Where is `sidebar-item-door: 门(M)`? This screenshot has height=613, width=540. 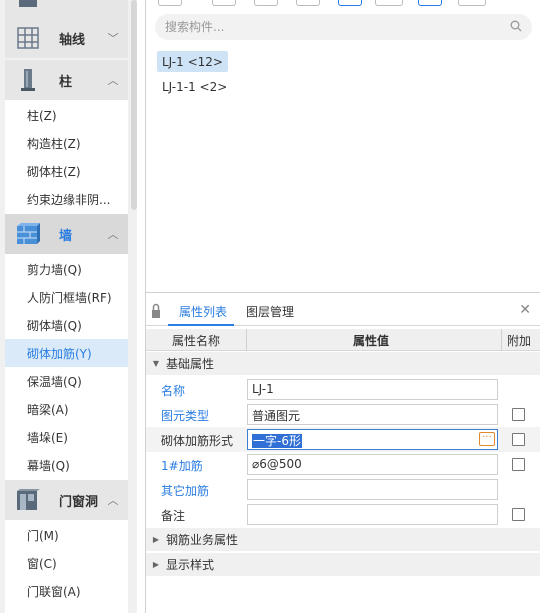
sidebar-item-door: 门(M) is located at coordinates (66, 535).